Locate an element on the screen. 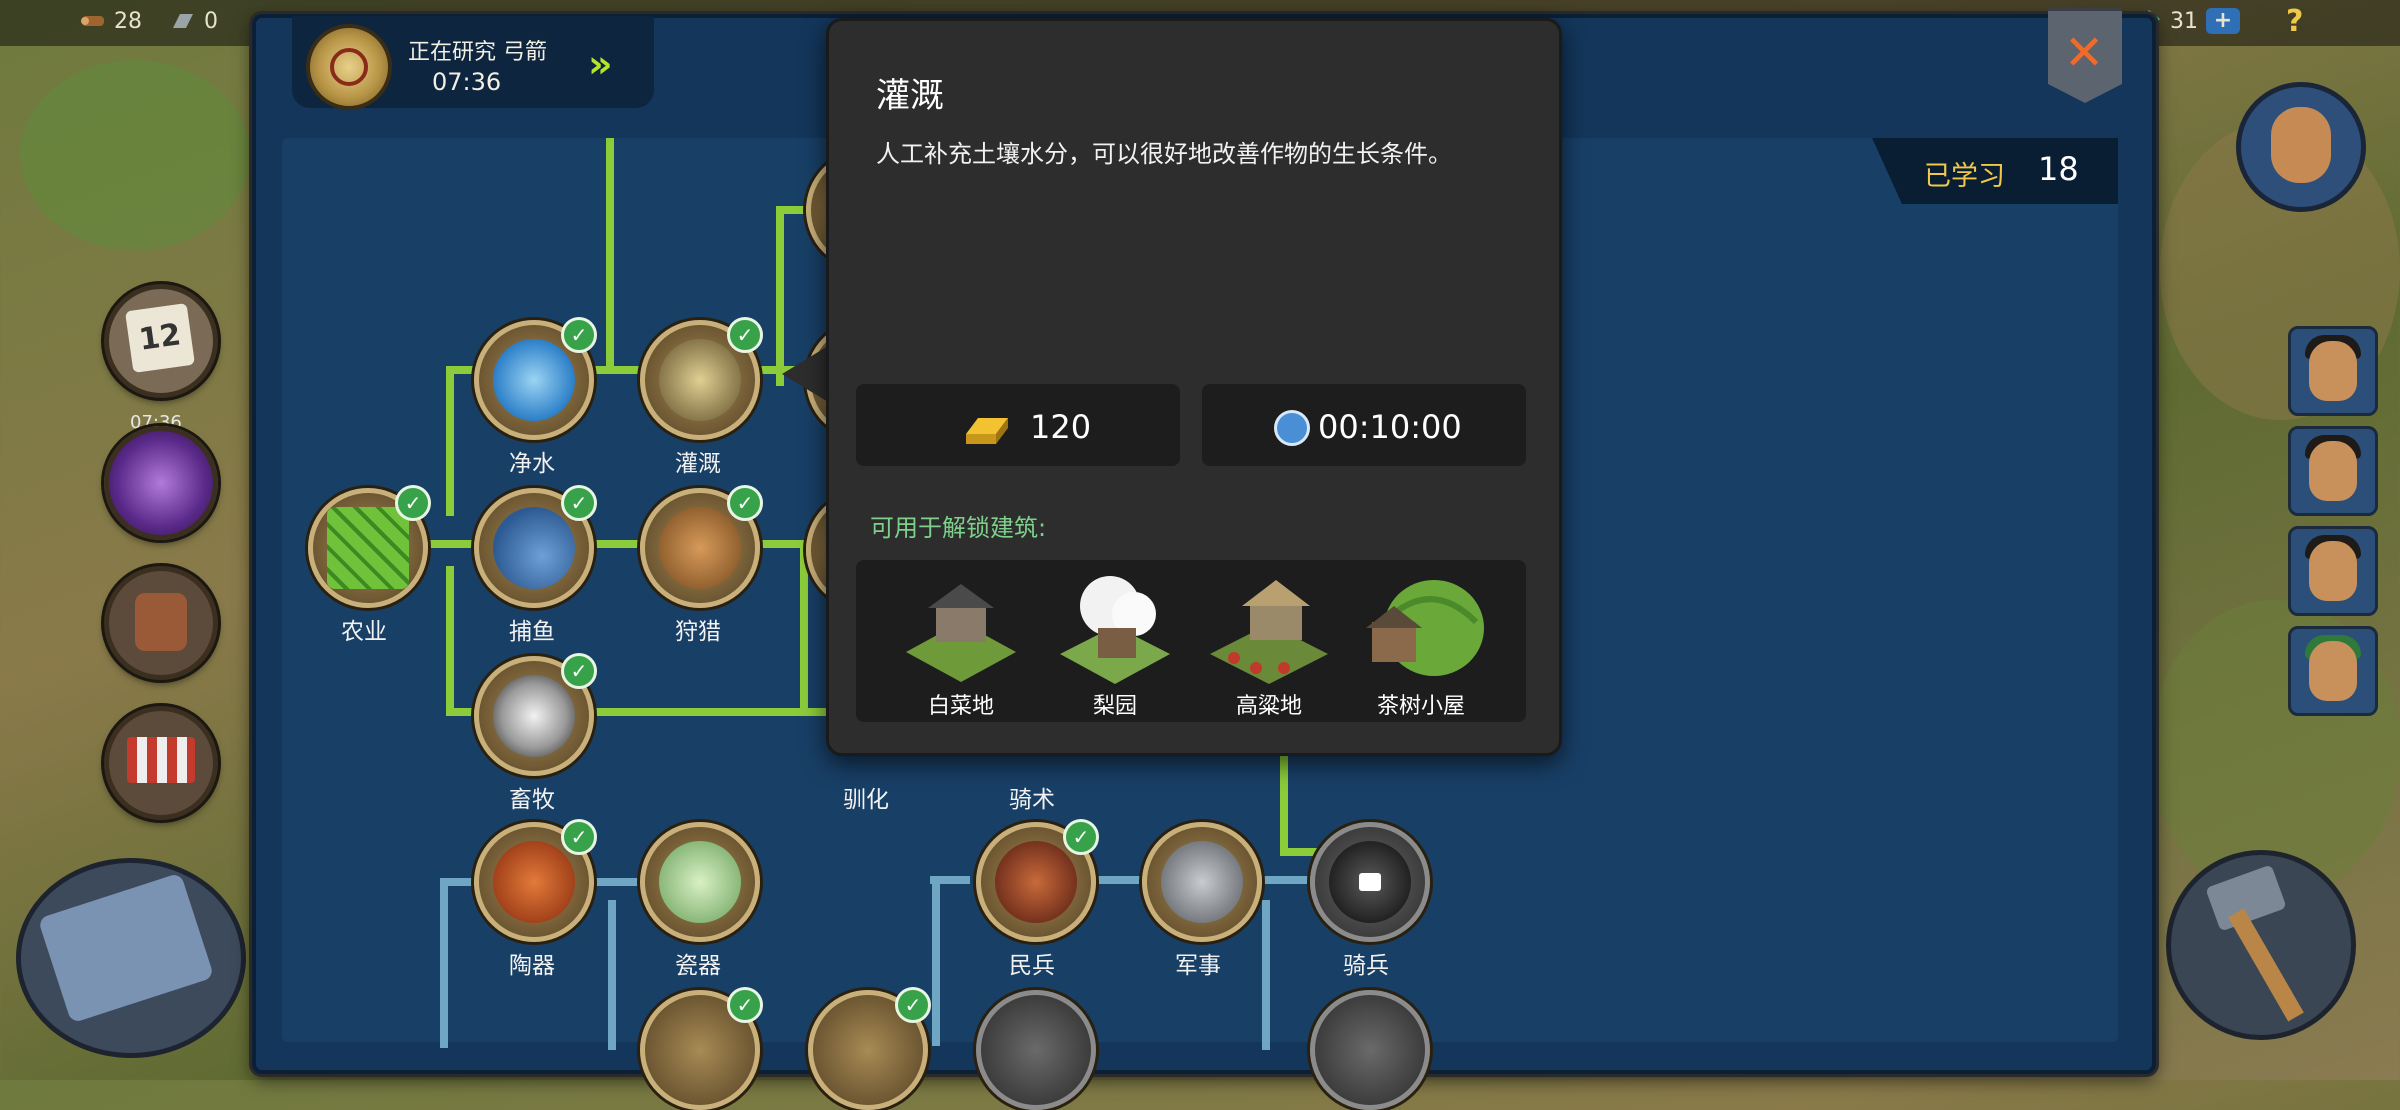 Image resolution: width=2400 pixels, height=1110 pixels. learned-count: 18 is located at coordinates (2058, 169).